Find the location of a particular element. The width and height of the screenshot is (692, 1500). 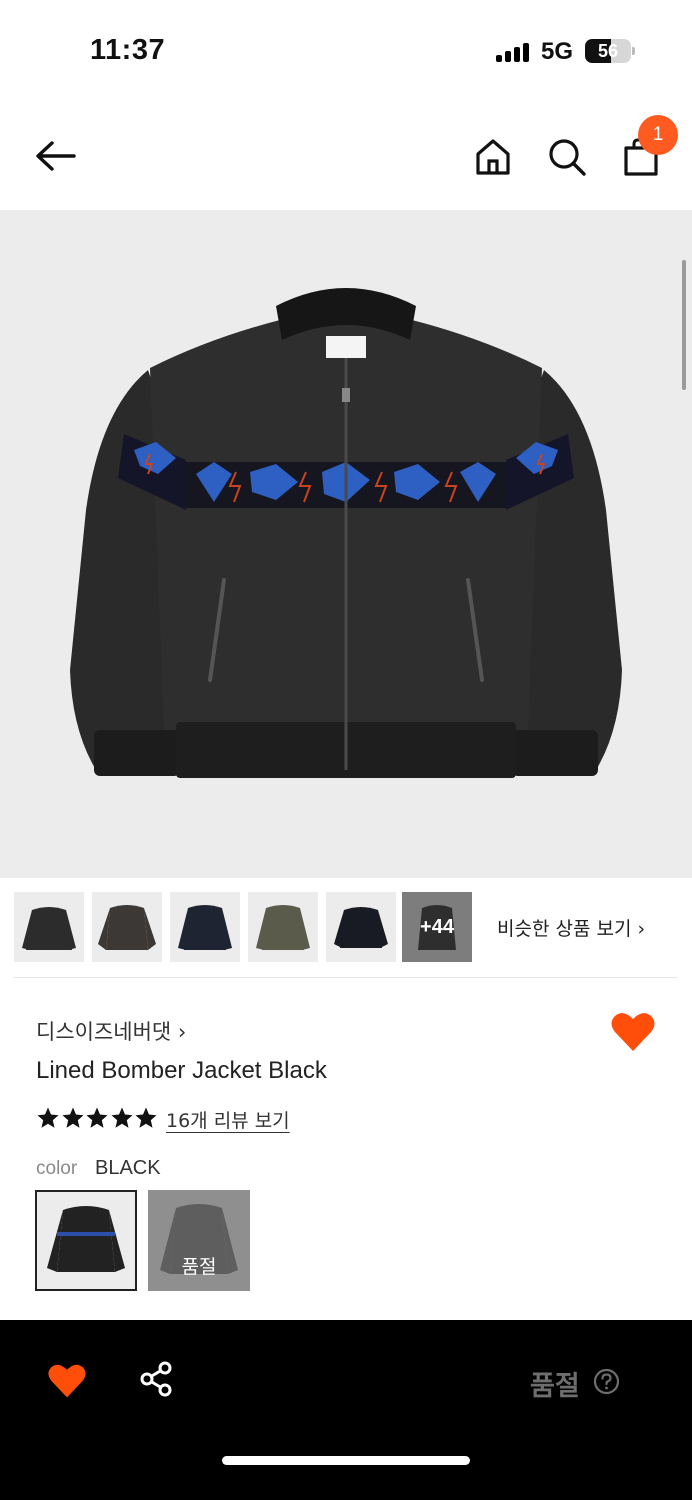

home-button is located at coordinates (493, 157).